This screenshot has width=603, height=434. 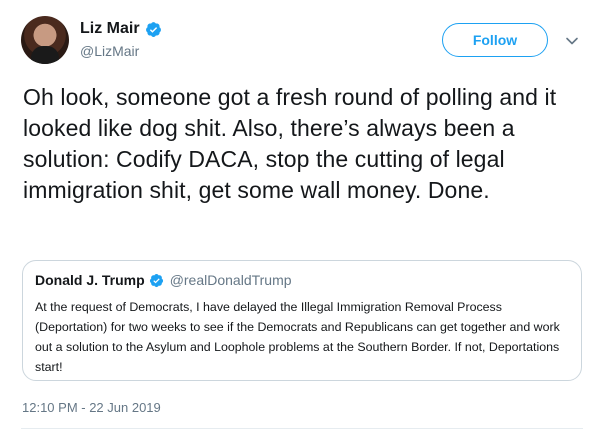 What do you see at coordinates (572, 41) in the screenshot?
I see `chevron-down-icon` at bounding box center [572, 41].